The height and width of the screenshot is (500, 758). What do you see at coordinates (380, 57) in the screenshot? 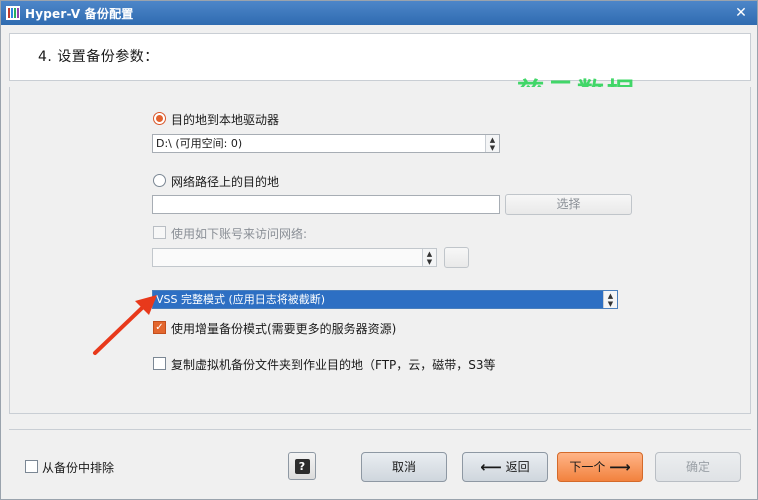
I see `step-header: 4. 设置备份参数：` at bounding box center [380, 57].